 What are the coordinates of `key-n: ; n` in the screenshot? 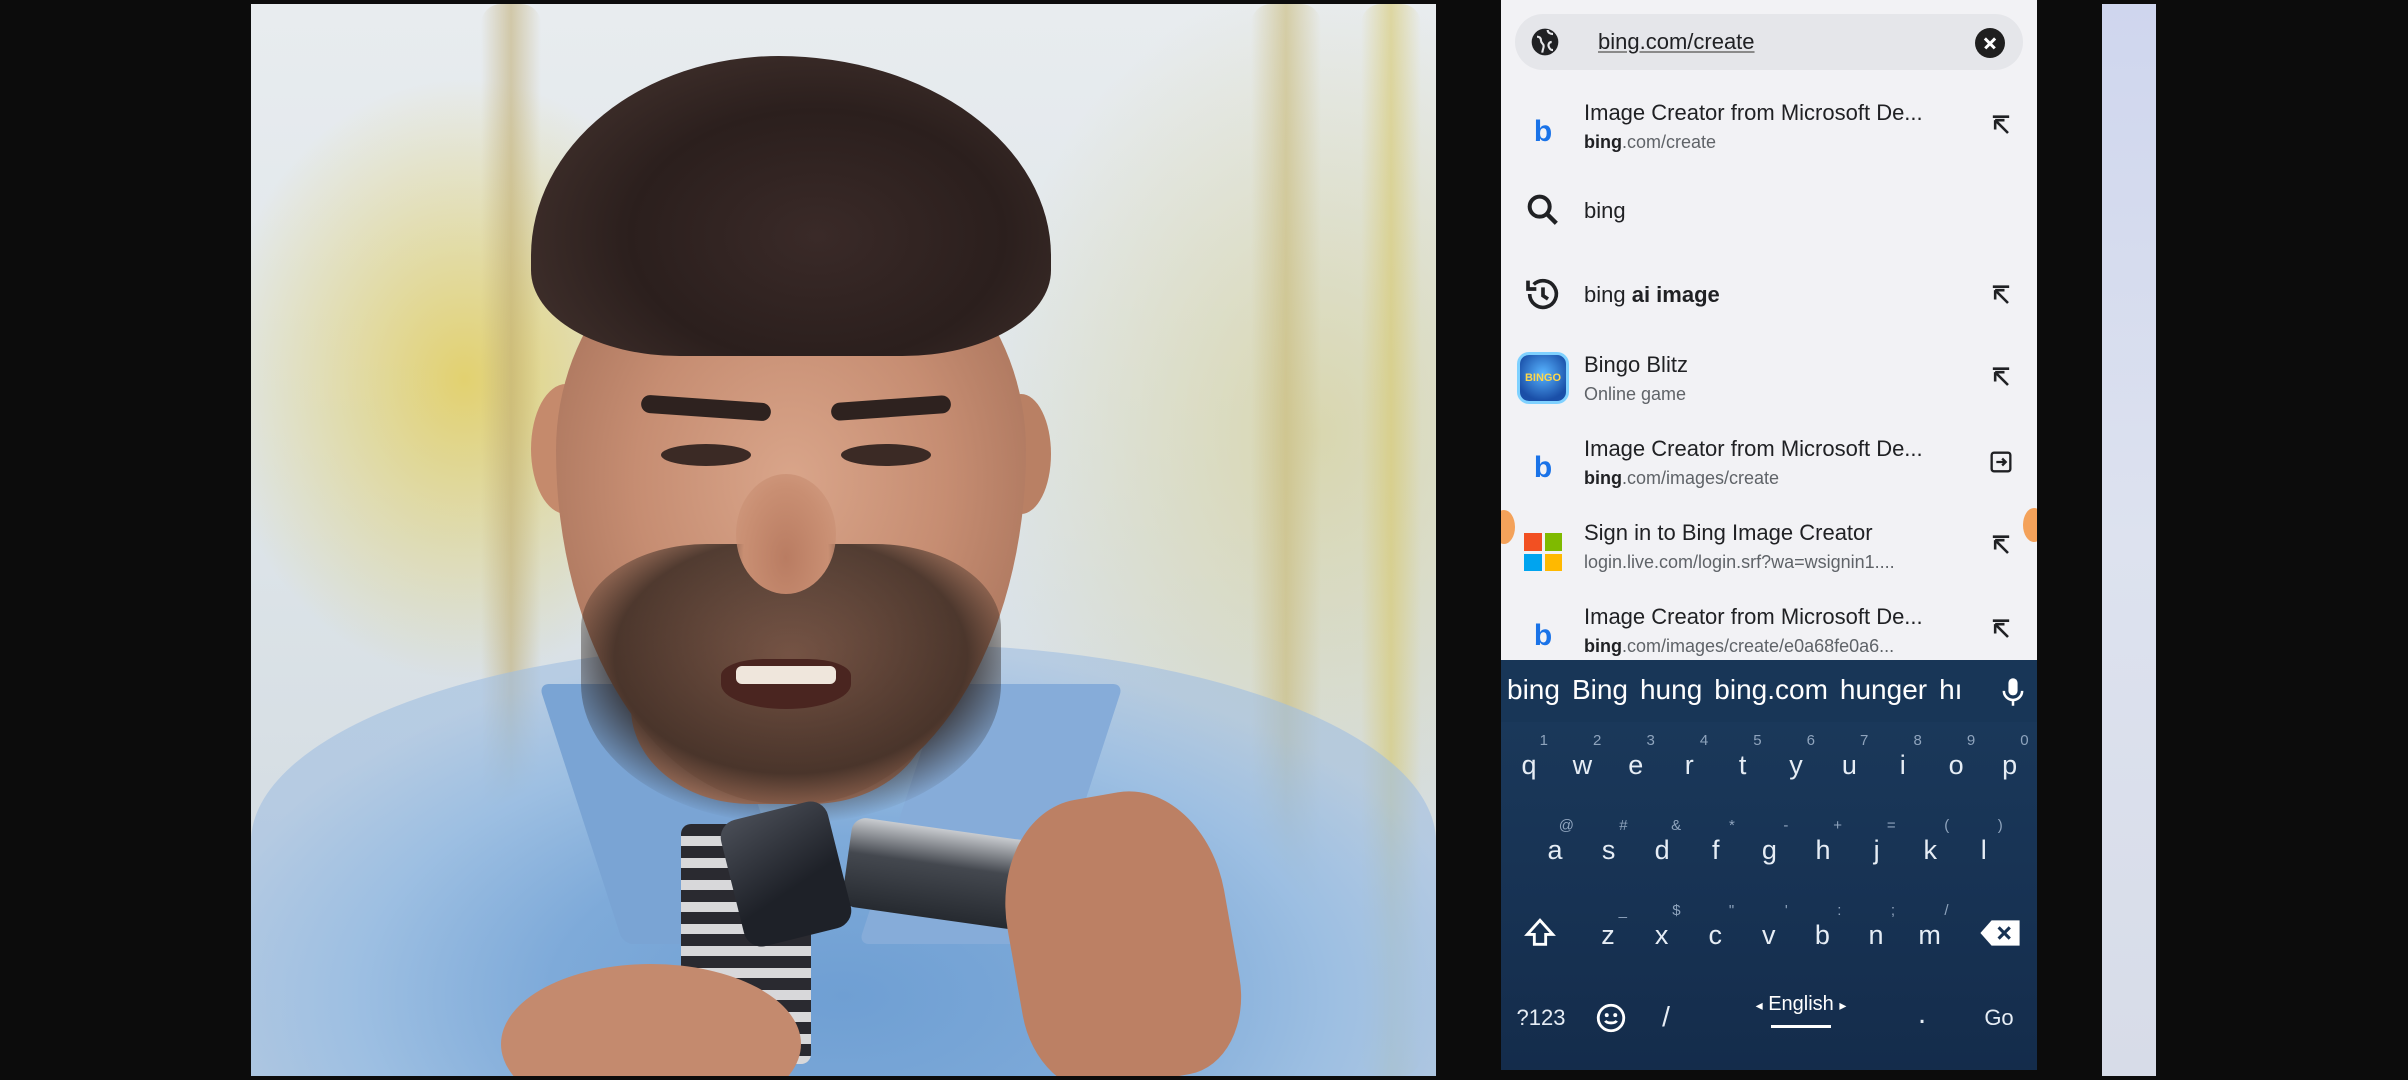 It's located at (1876, 935).